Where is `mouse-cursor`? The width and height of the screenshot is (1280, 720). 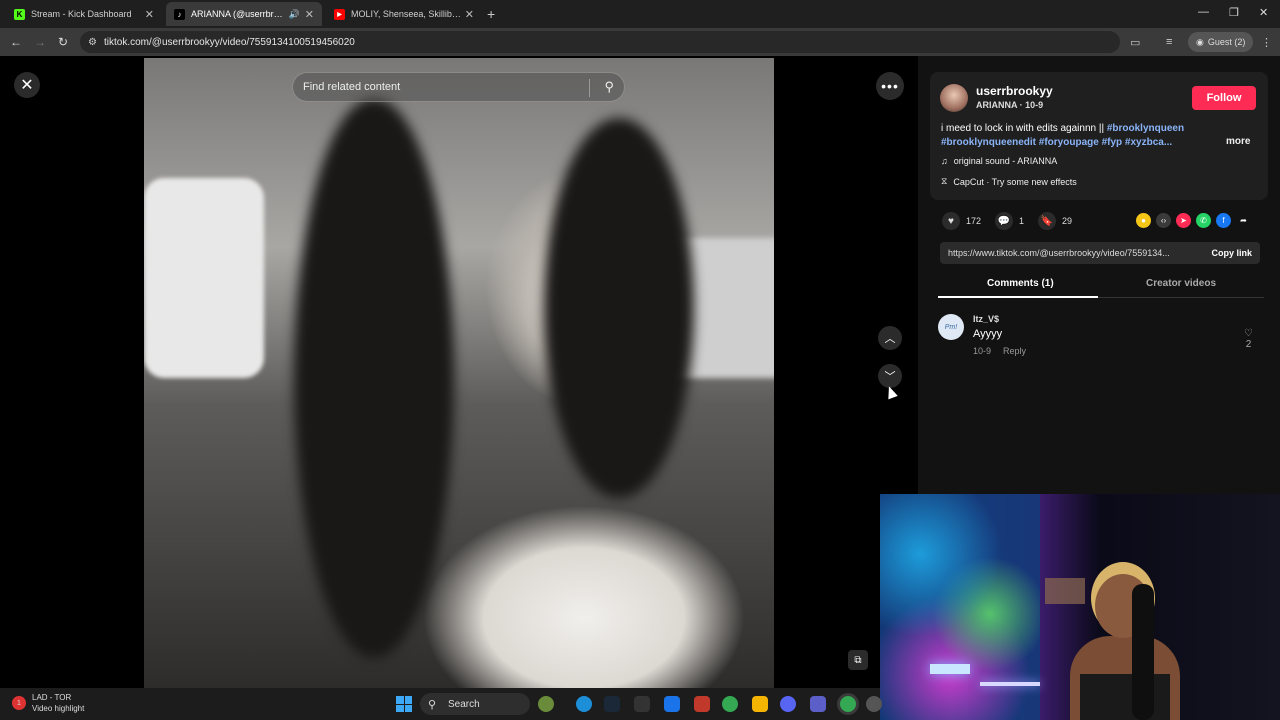
mouse-cursor is located at coordinates (891, 392).